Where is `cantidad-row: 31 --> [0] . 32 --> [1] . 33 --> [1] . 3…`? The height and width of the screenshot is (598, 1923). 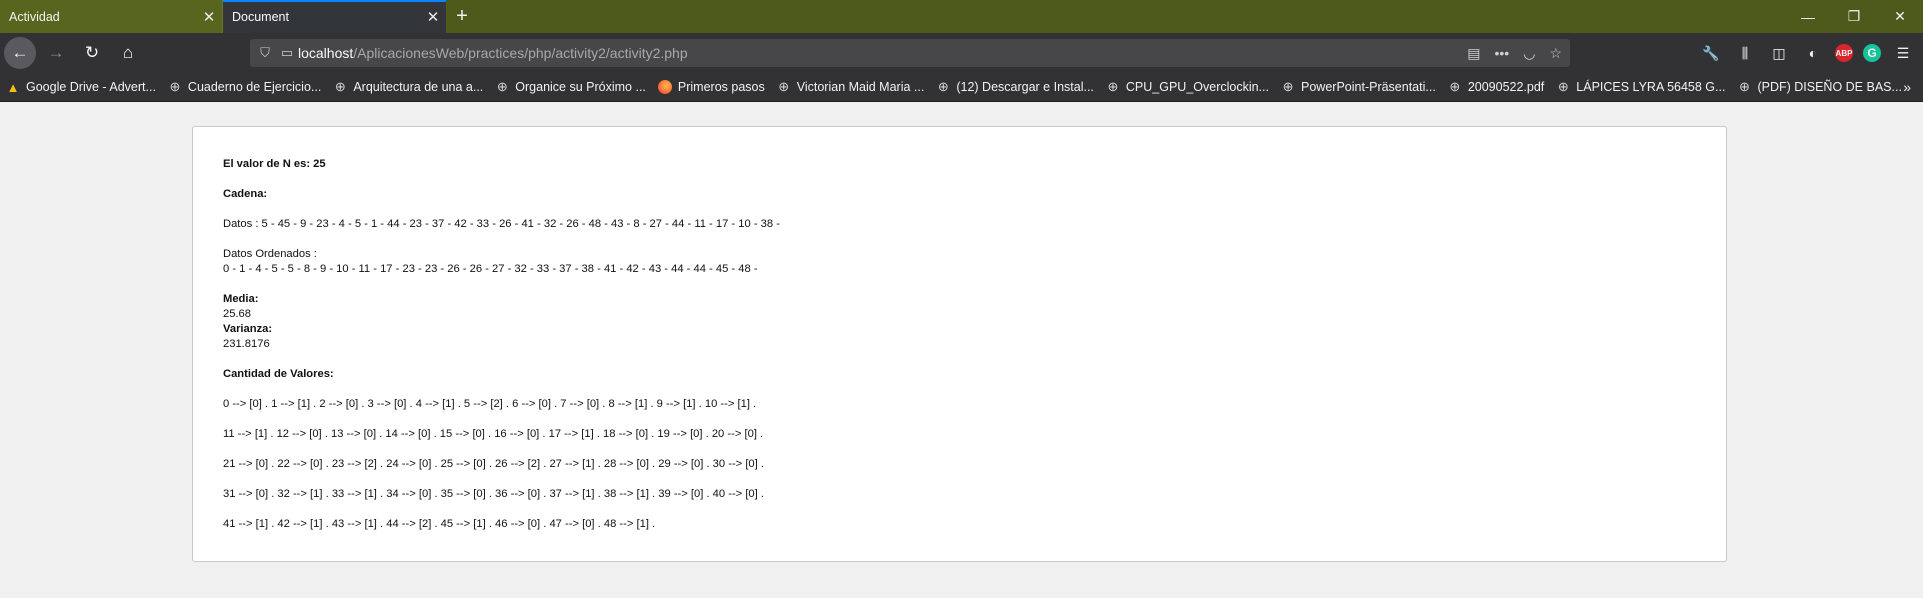
cantidad-row: 31 --> [0] . 32 --> [1] . 33 --> [1] . 3… is located at coordinates (493, 494).